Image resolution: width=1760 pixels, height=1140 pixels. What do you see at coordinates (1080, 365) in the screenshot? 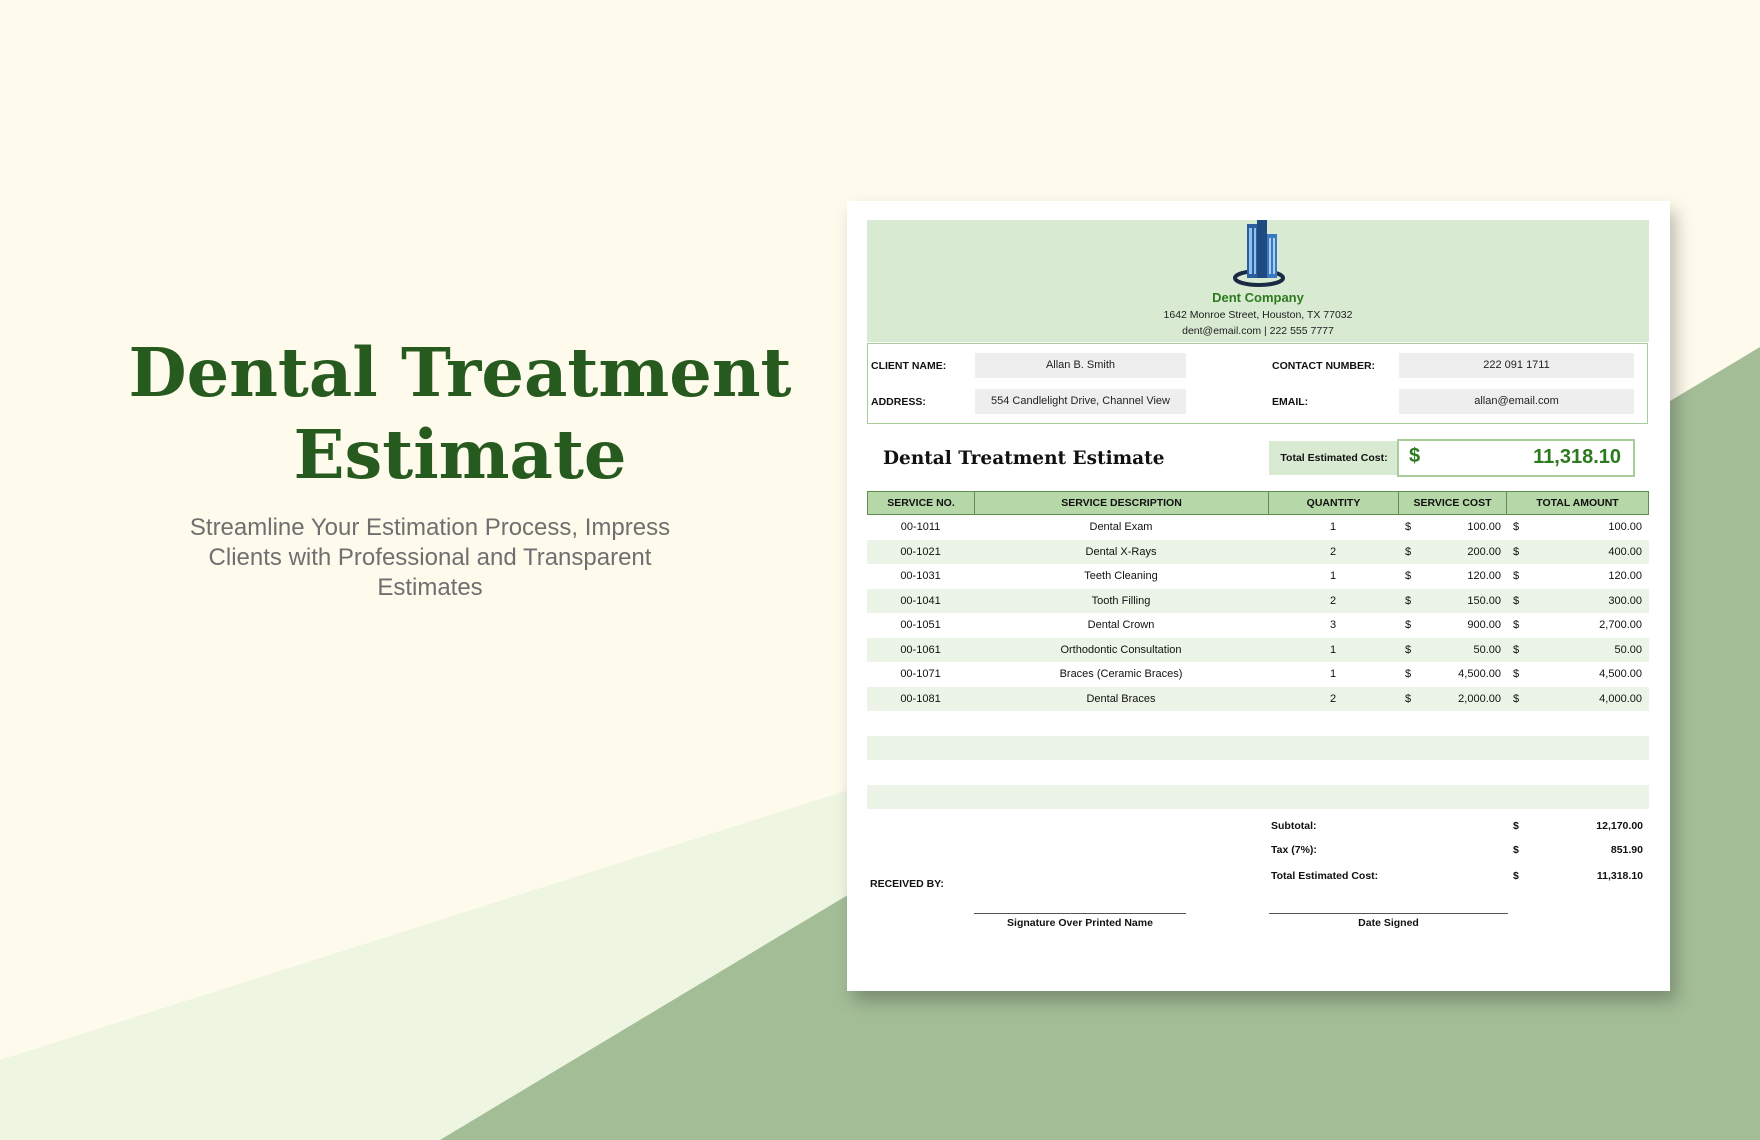
I see `client-name-field: Allan B. Smith` at bounding box center [1080, 365].